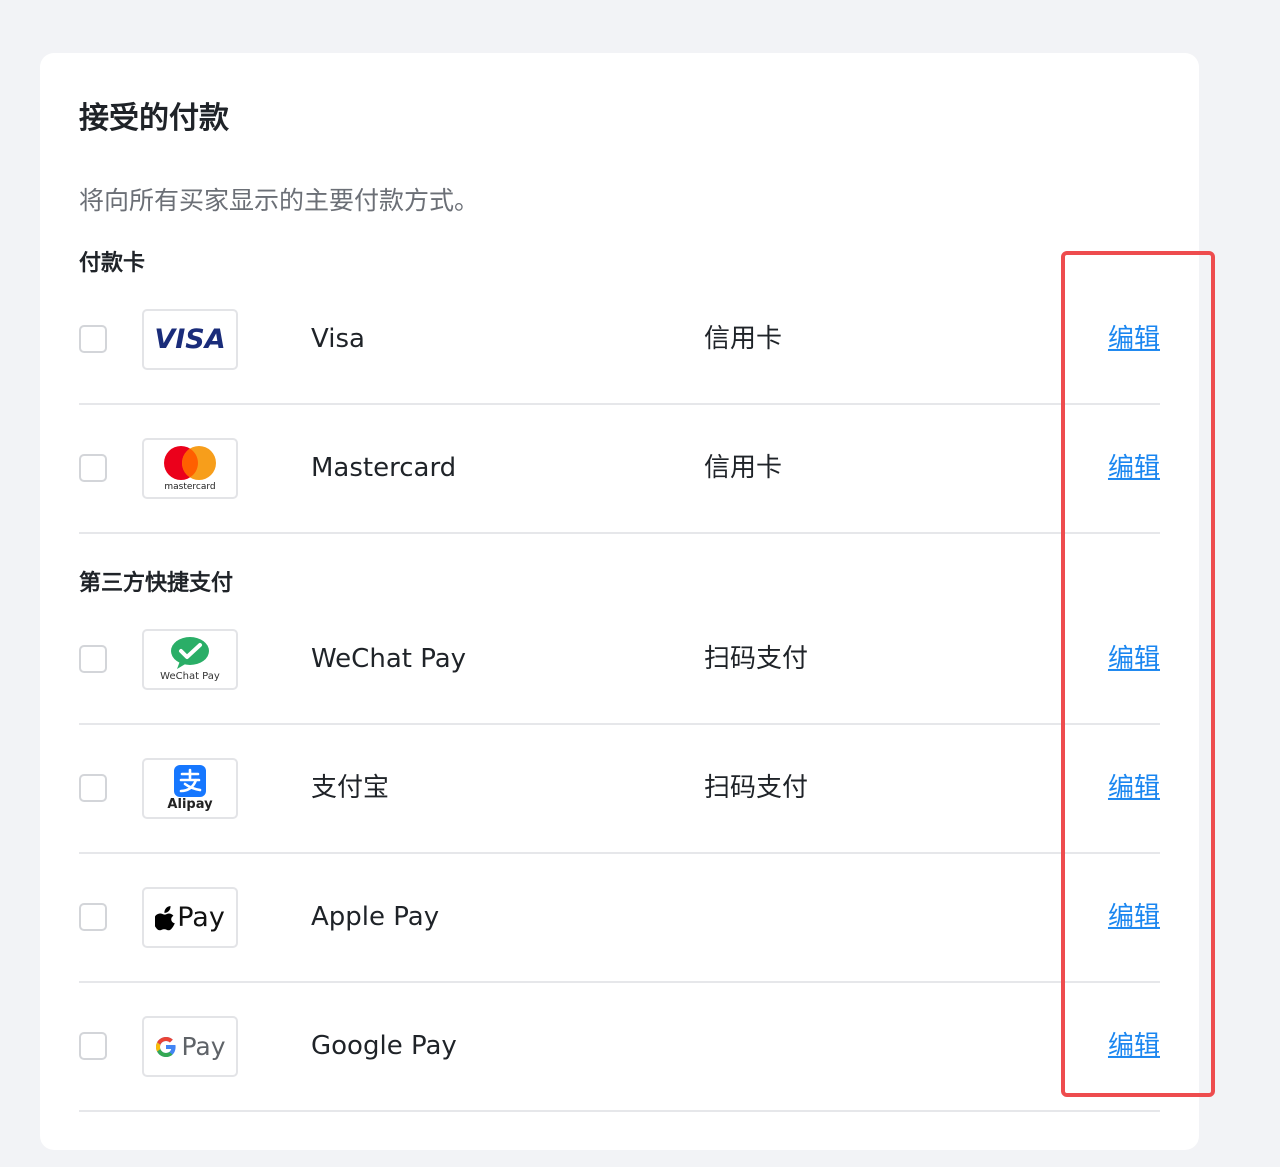 This screenshot has width=1280, height=1167. Describe the element at coordinates (375, 916) in the screenshot. I see `payment-name: Apple Pay` at that location.